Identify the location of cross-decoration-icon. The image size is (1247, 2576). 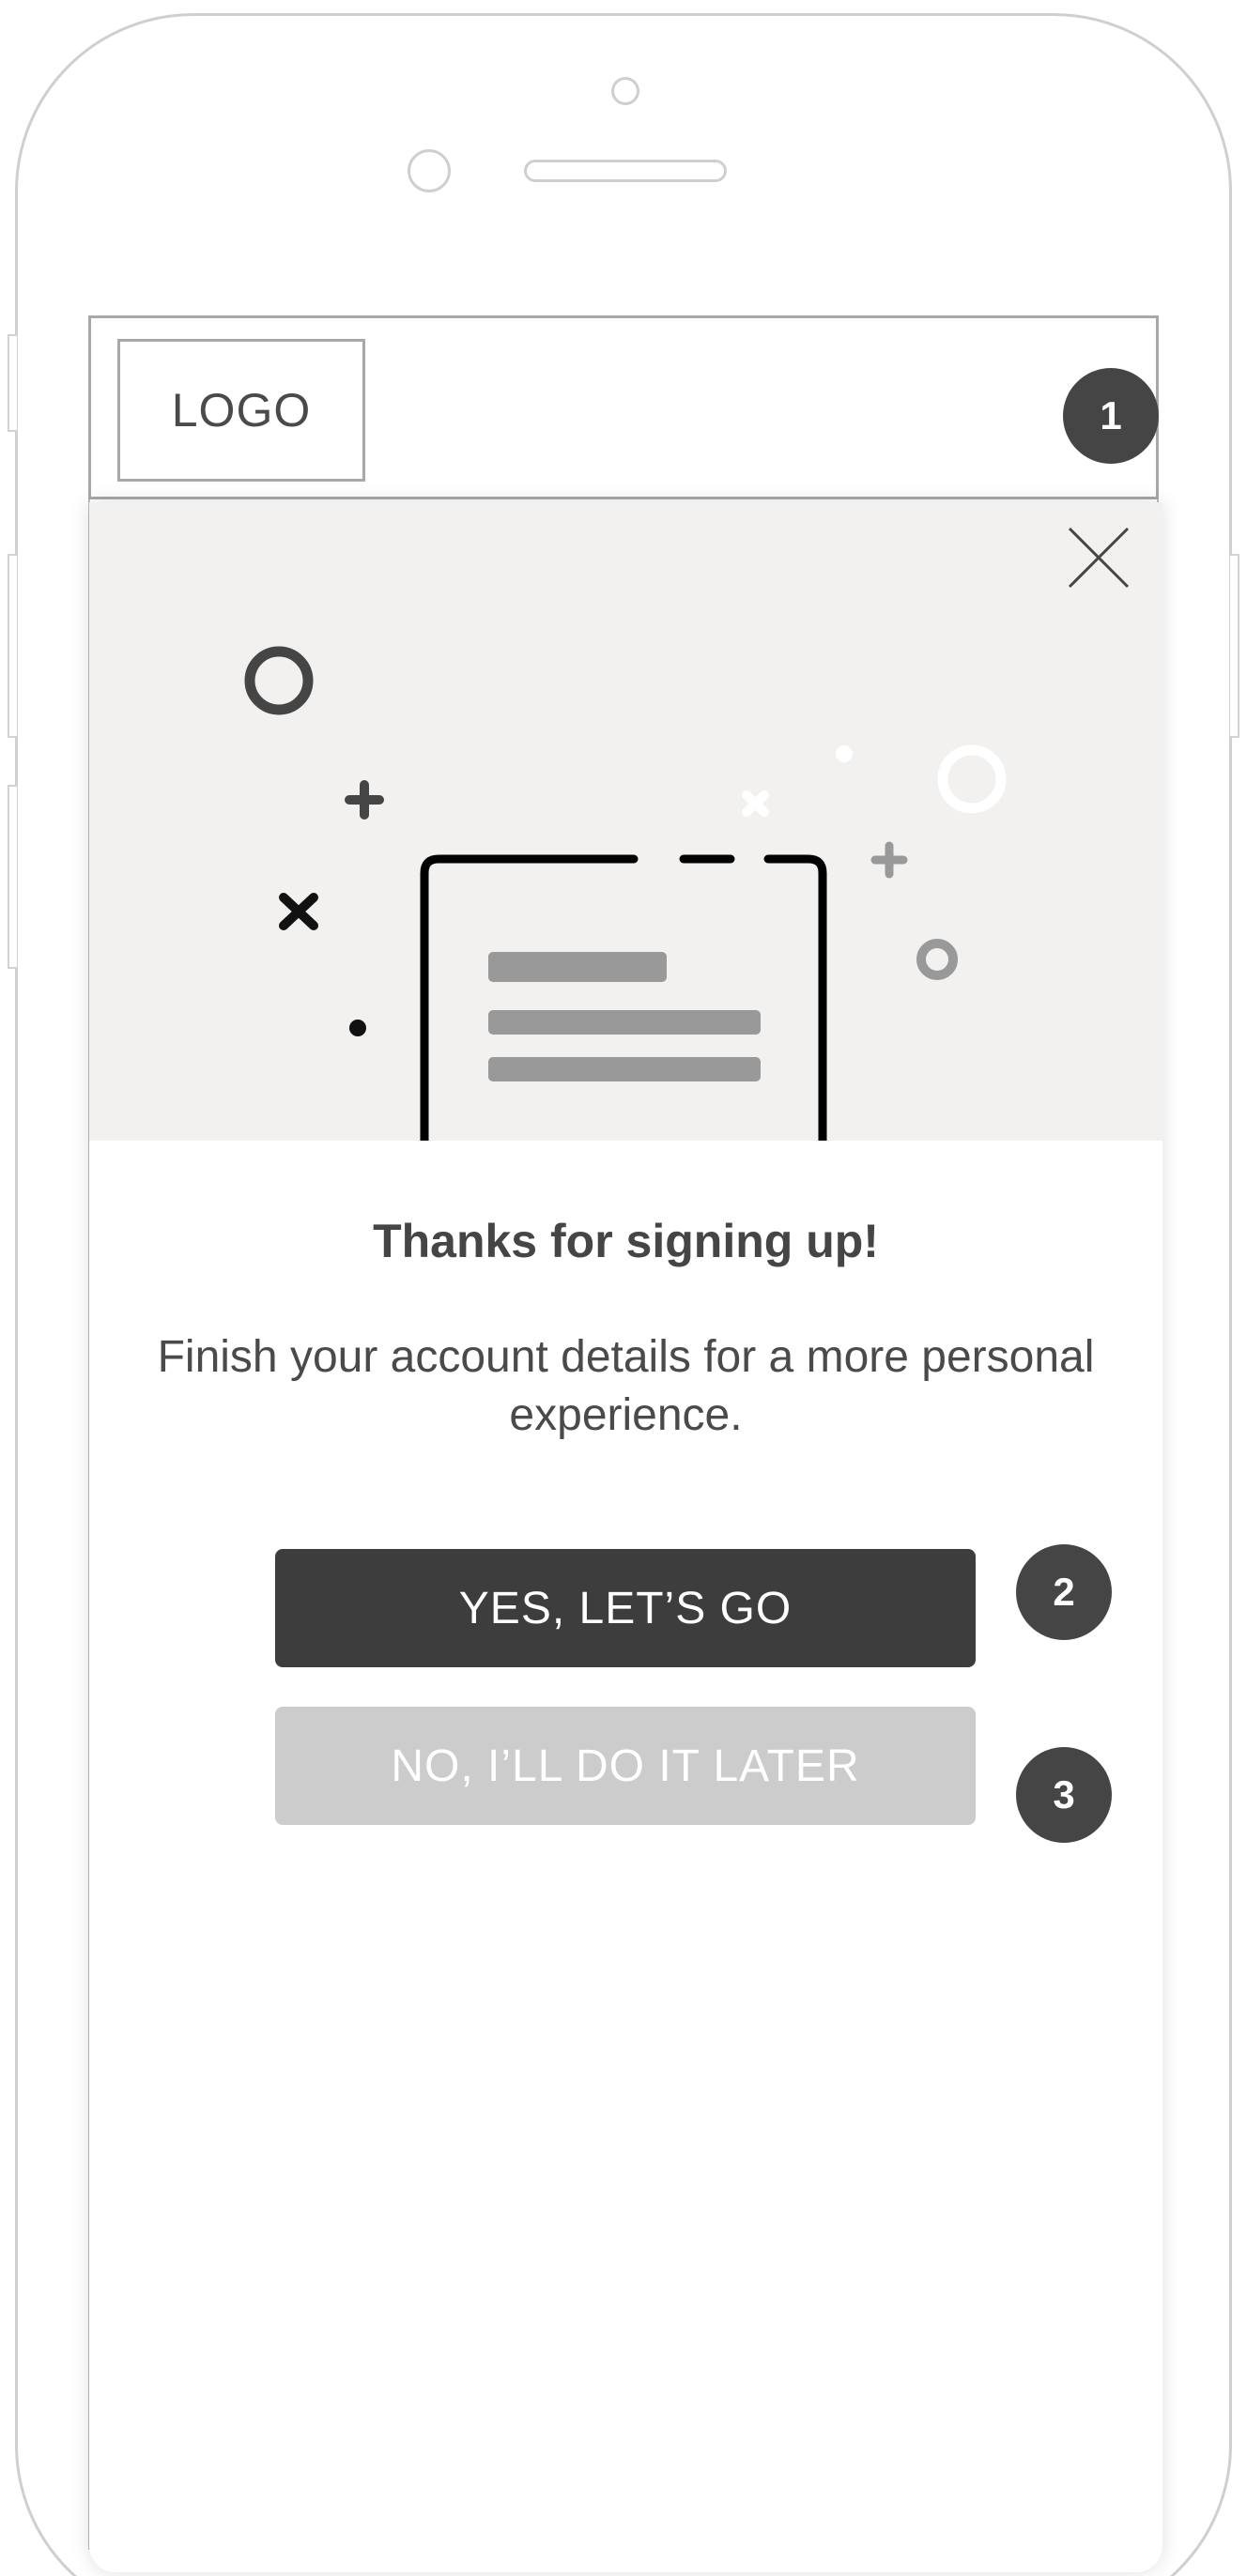
(298, 912).